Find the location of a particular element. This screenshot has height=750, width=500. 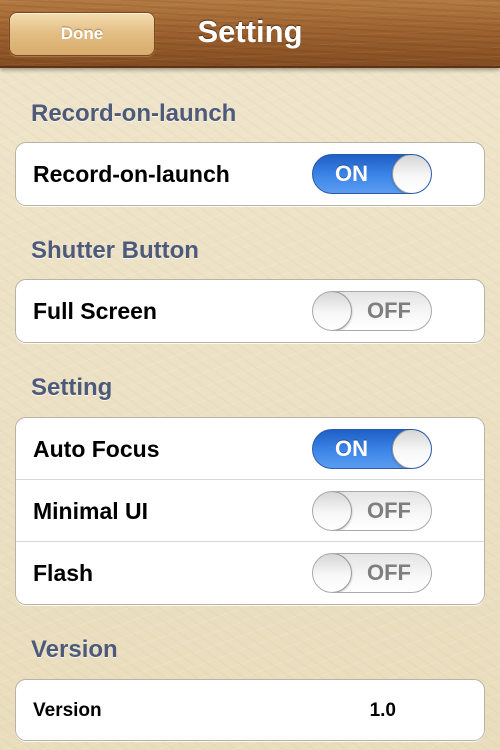

row-label-auto-focus: Auto Focus is located at coordinates (96, 449).